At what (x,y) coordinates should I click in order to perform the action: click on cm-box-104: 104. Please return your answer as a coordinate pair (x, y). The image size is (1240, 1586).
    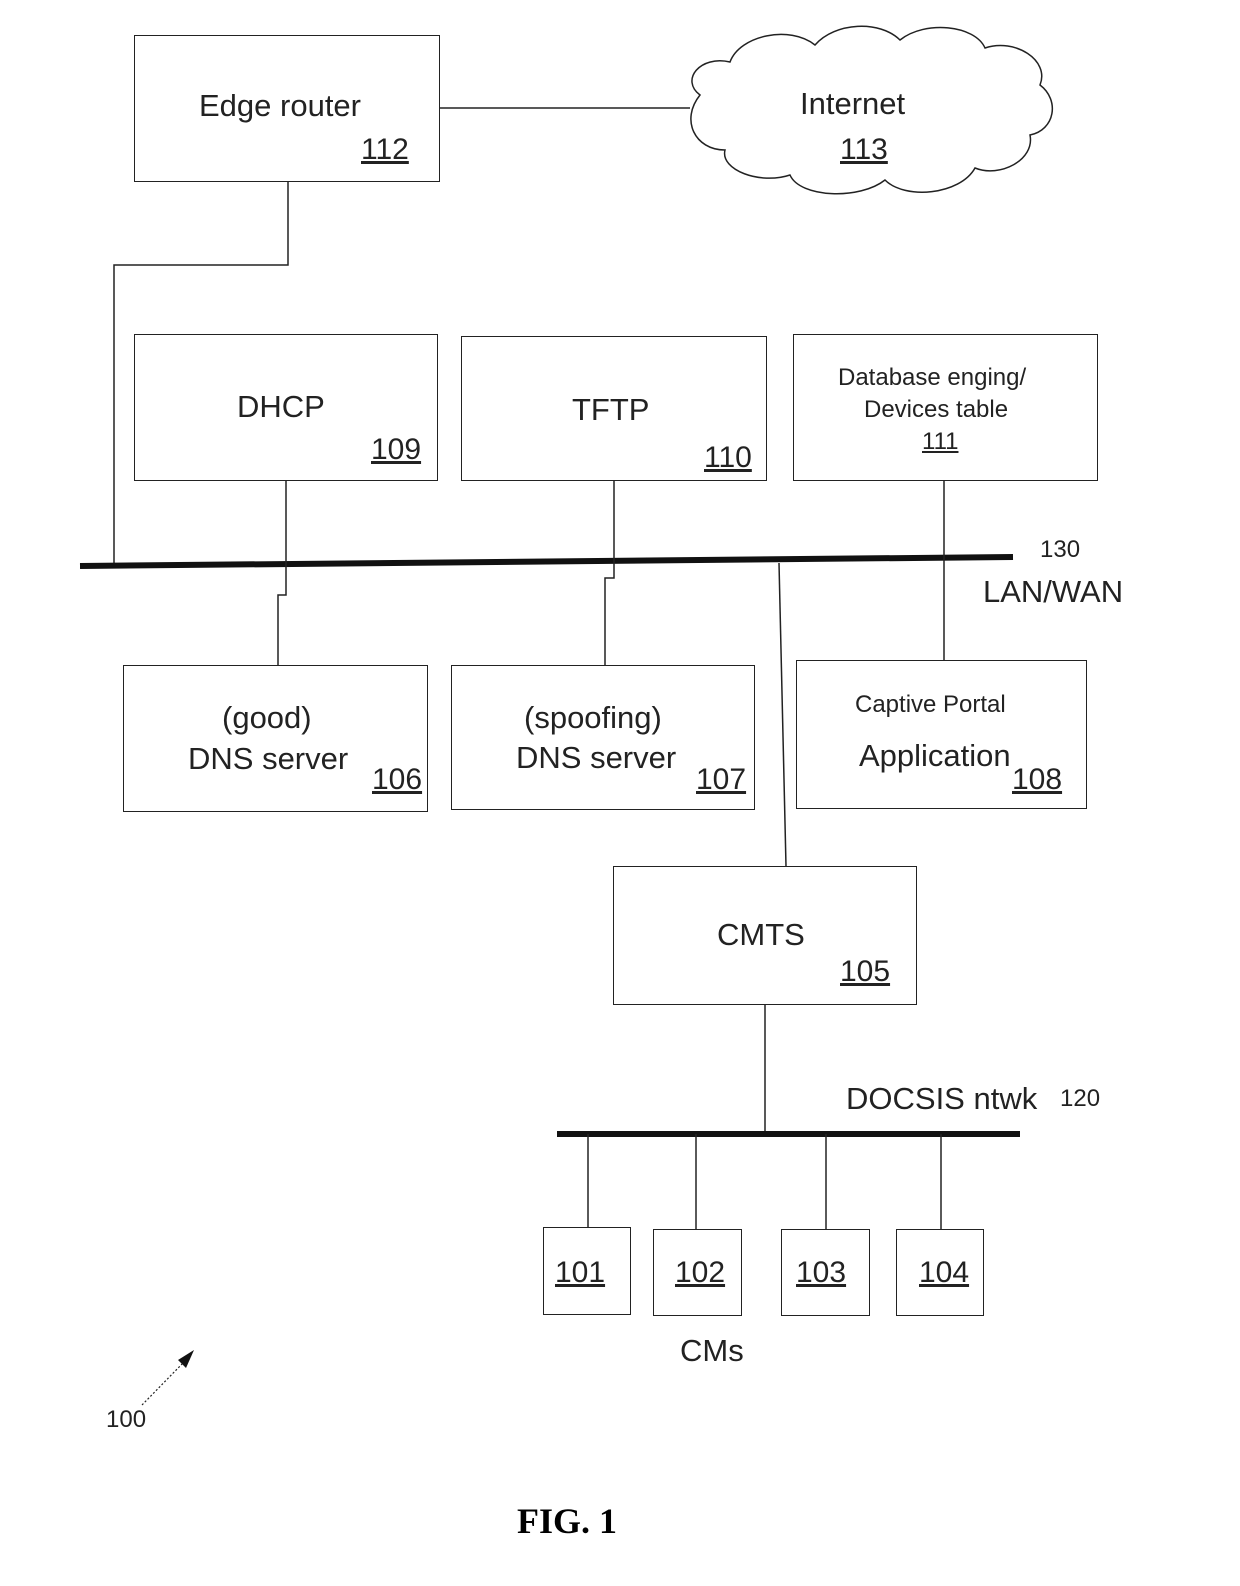
    Looking at the image, I should click on (940, 1272).